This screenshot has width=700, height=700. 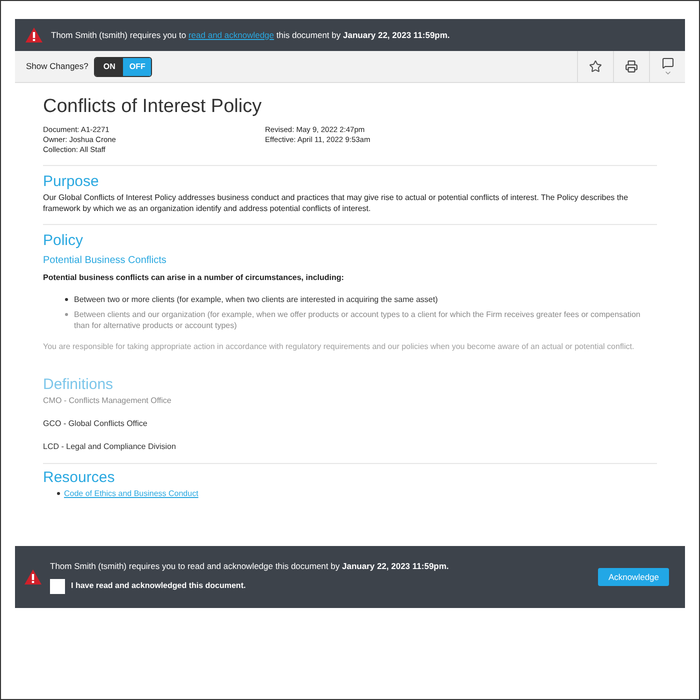 I want to click on comment-icon, so click(x=668, y=62).